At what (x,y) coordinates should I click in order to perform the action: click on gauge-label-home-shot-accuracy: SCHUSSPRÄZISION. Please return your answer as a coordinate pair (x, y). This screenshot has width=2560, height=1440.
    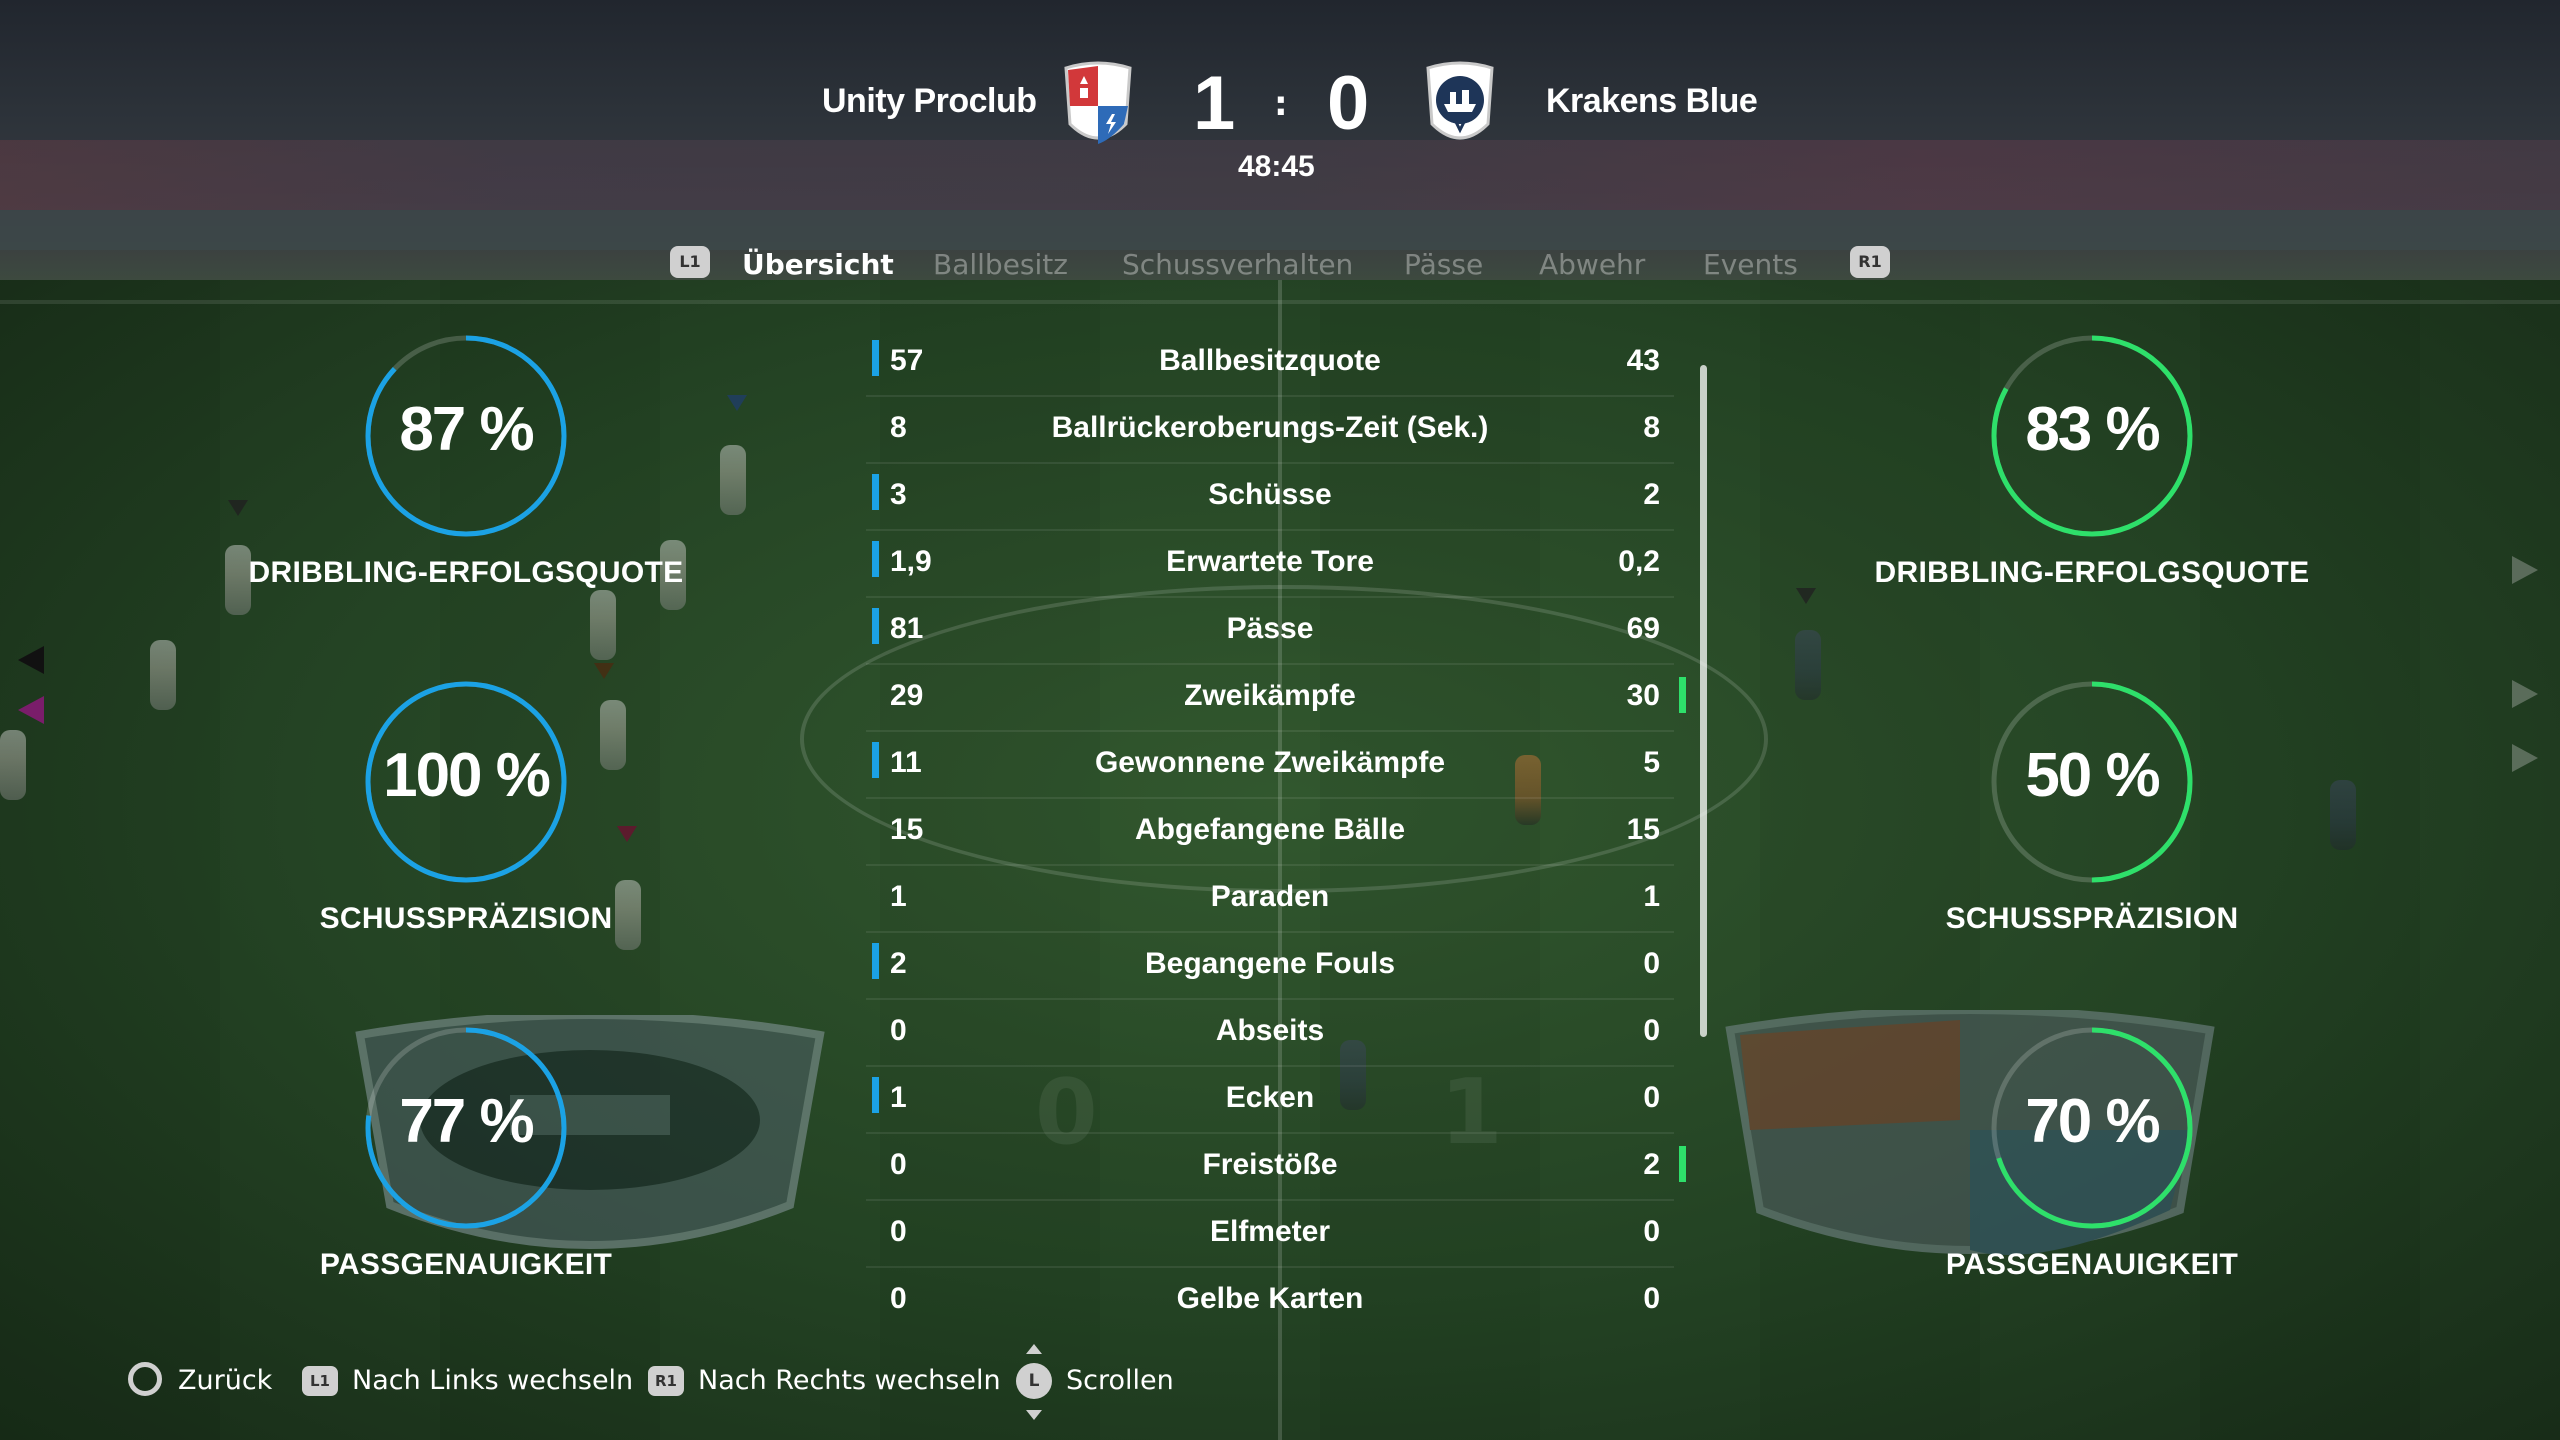
    Looking at the image, I should click on (466, 918).